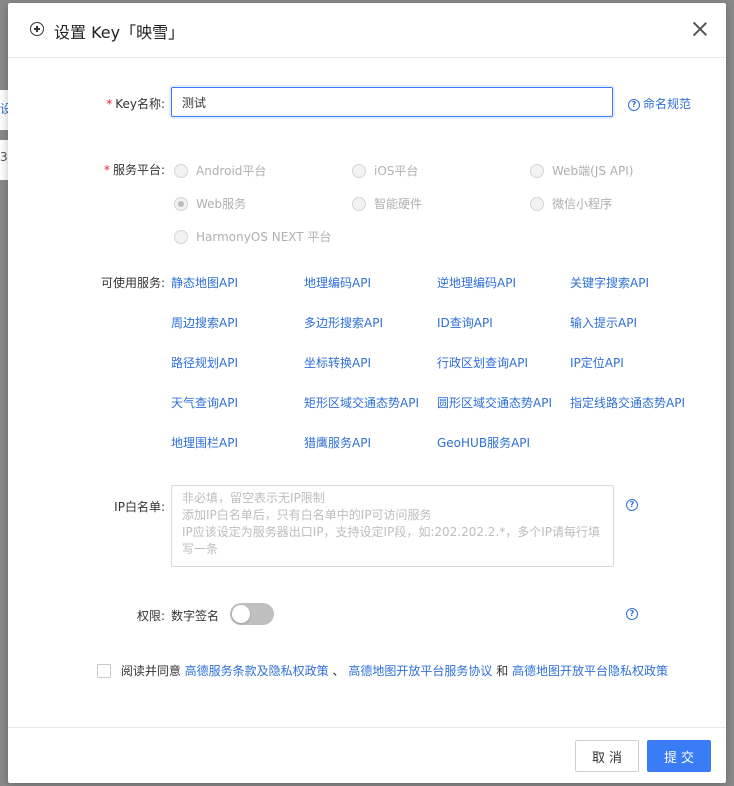  What do you see at coordinates (140, 104) in the screenshot?
I see `key-name-label-text: Key名称:` at bounding box center [140, 104].